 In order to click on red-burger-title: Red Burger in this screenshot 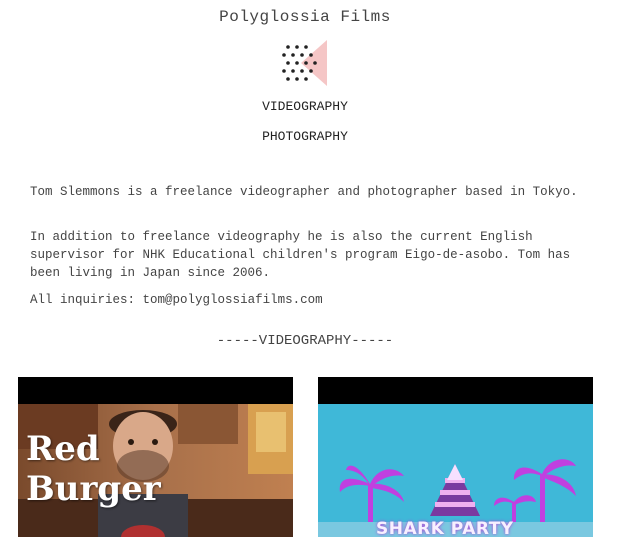, I will do `click(93, 469)`.